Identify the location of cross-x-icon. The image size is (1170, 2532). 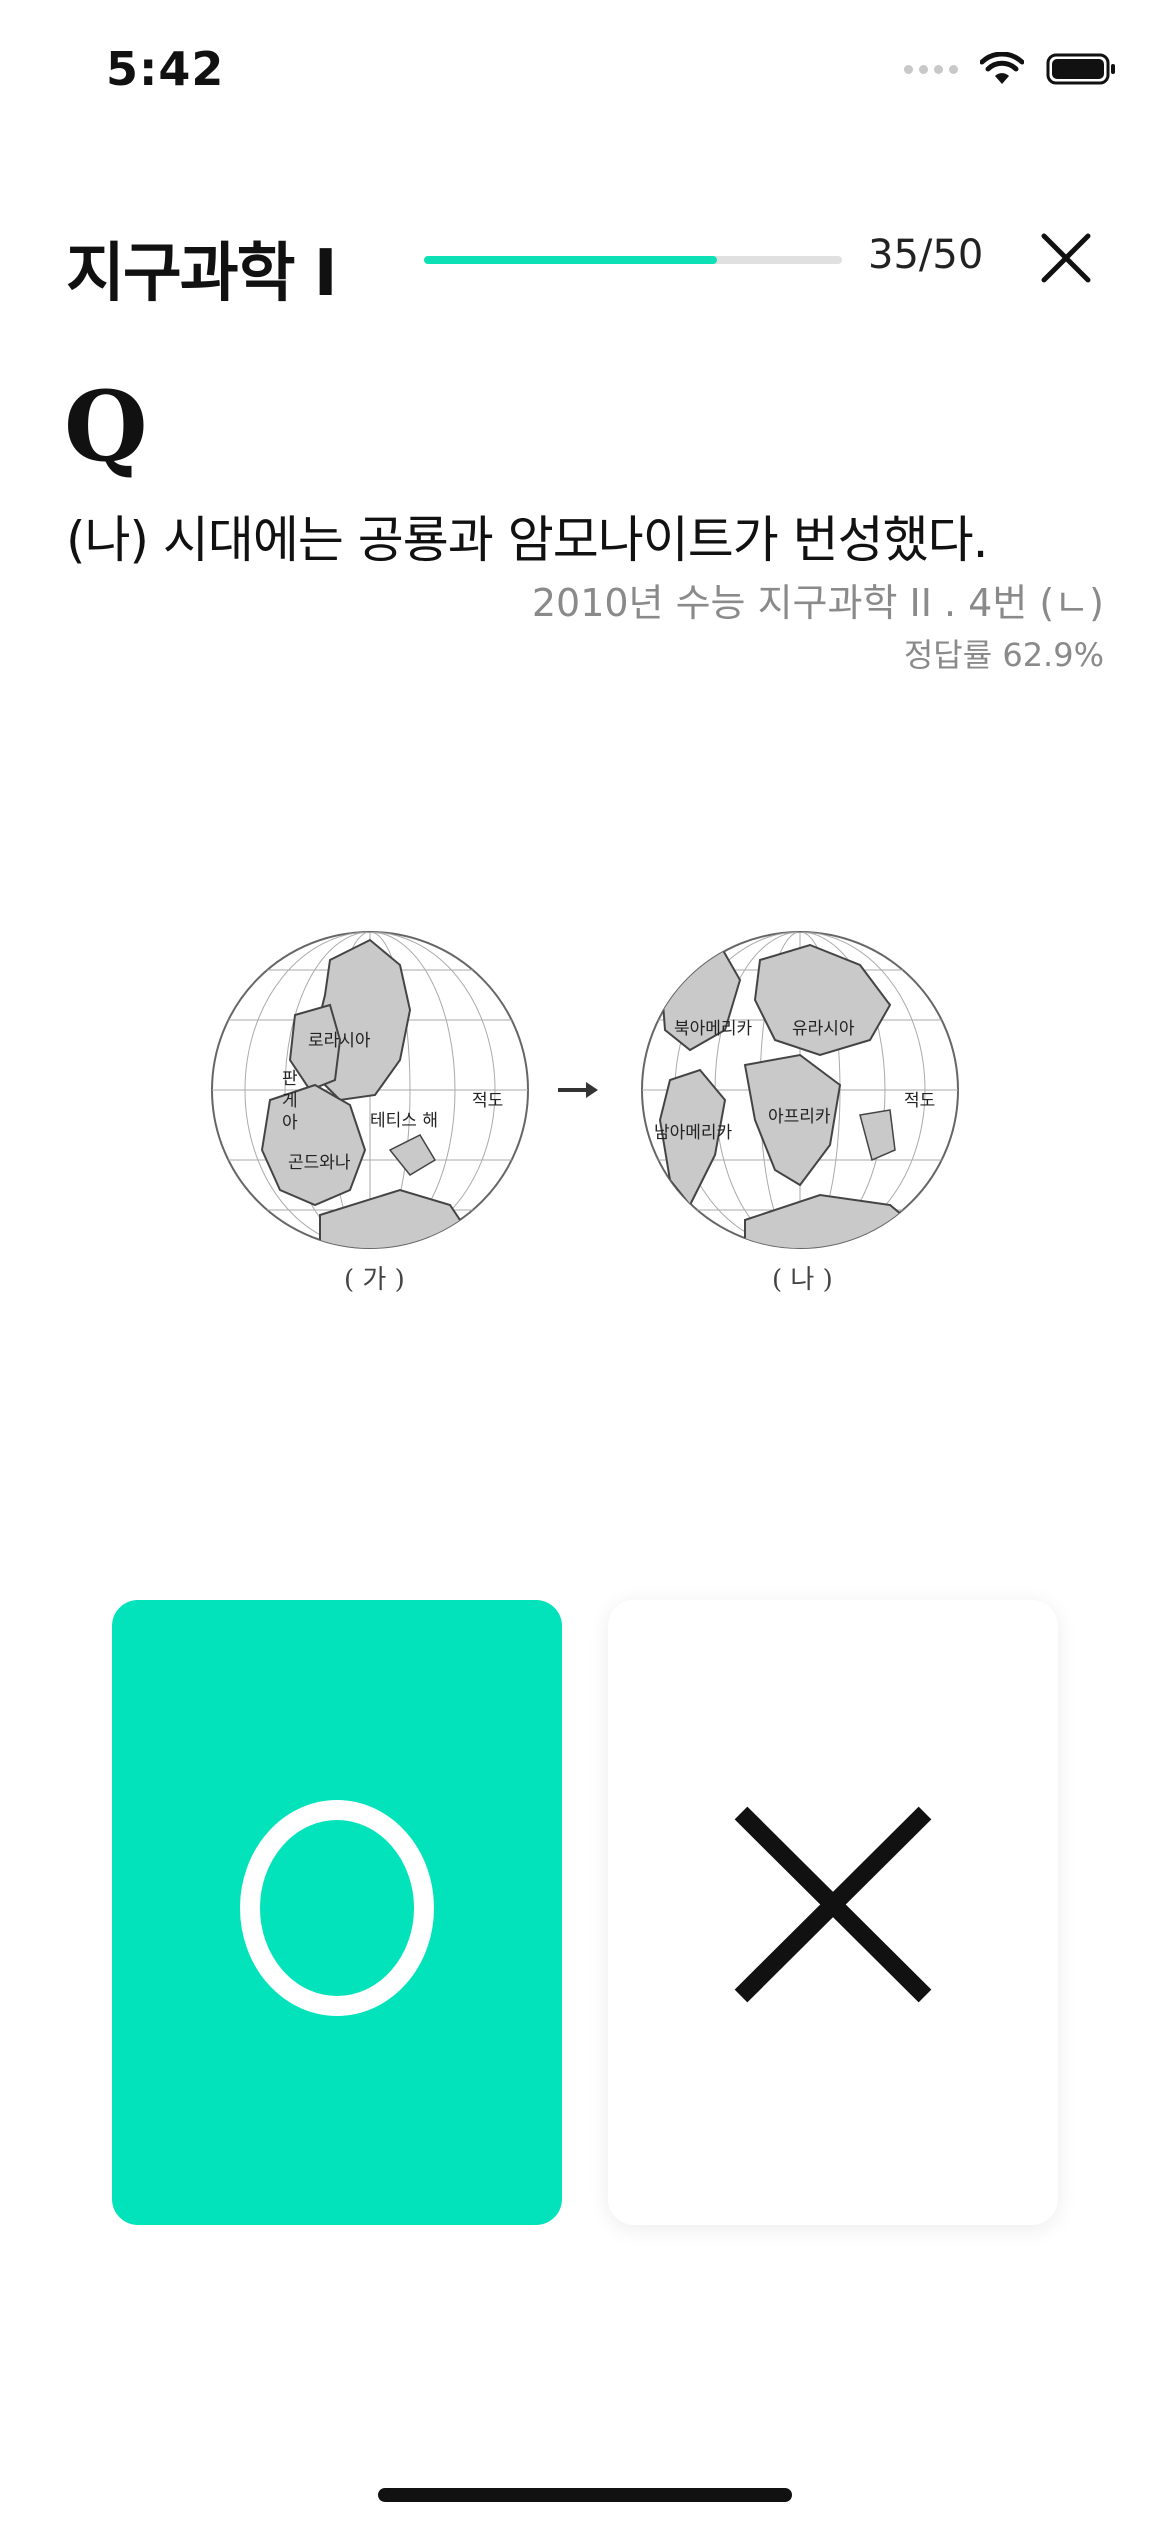
(833, 1904).